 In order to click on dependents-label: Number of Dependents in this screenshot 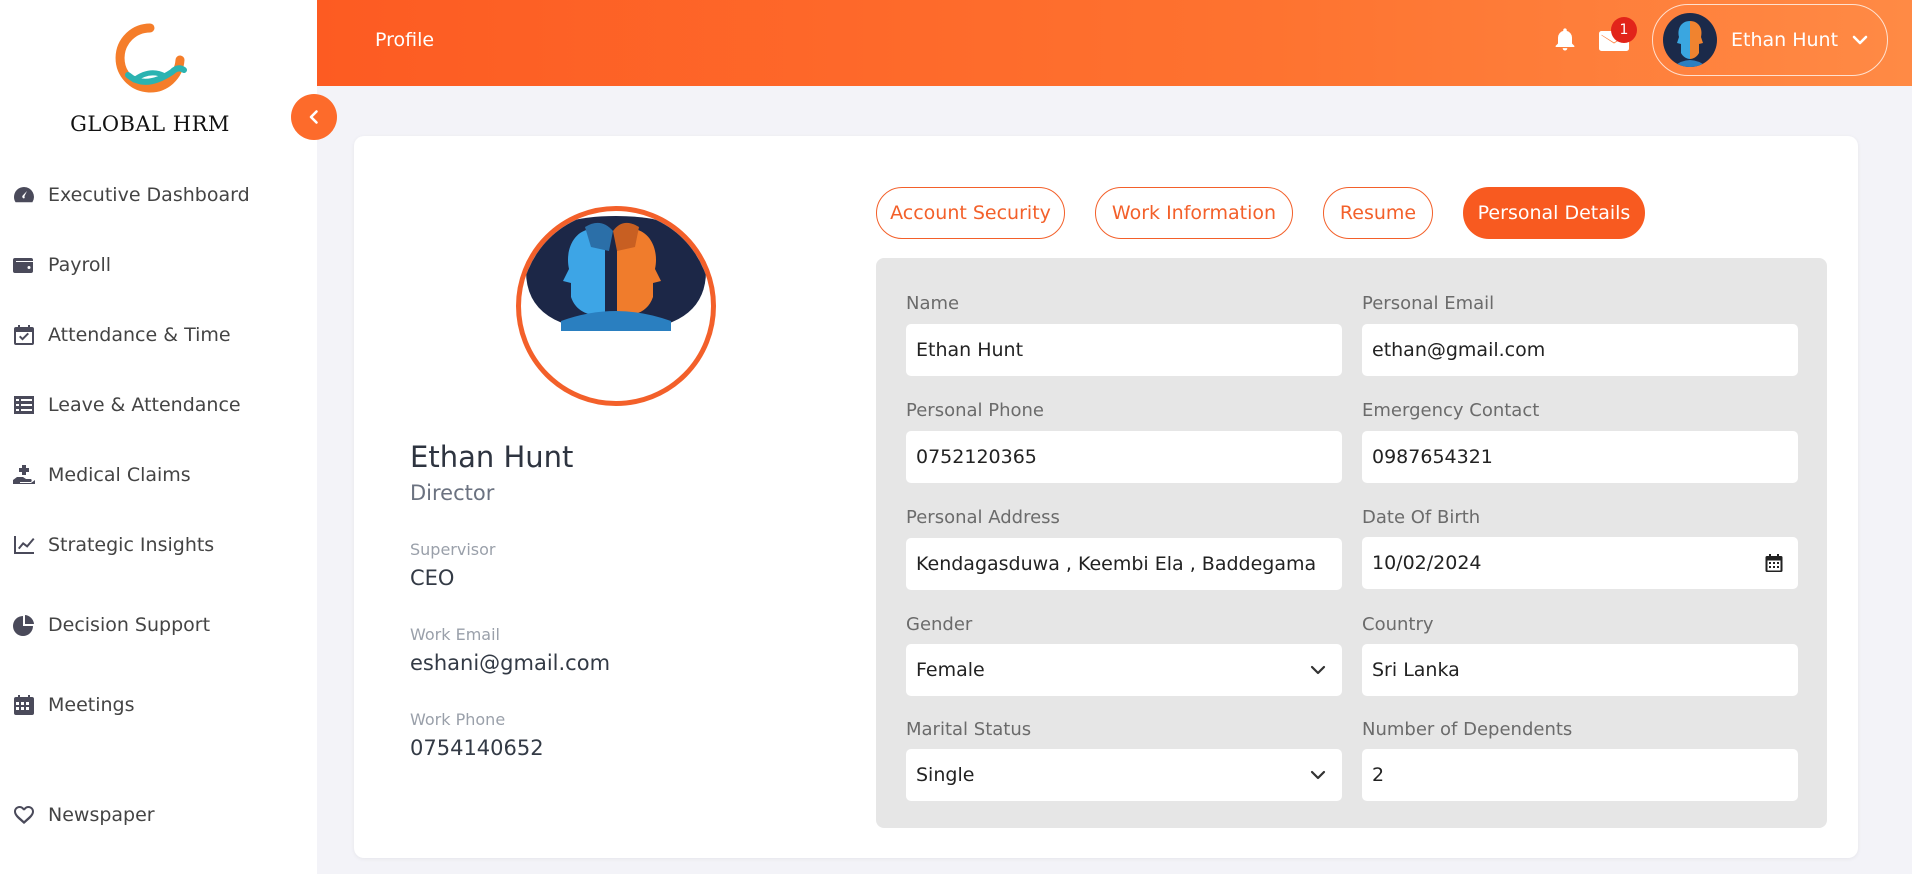, I will do `click(1467, 729)`.